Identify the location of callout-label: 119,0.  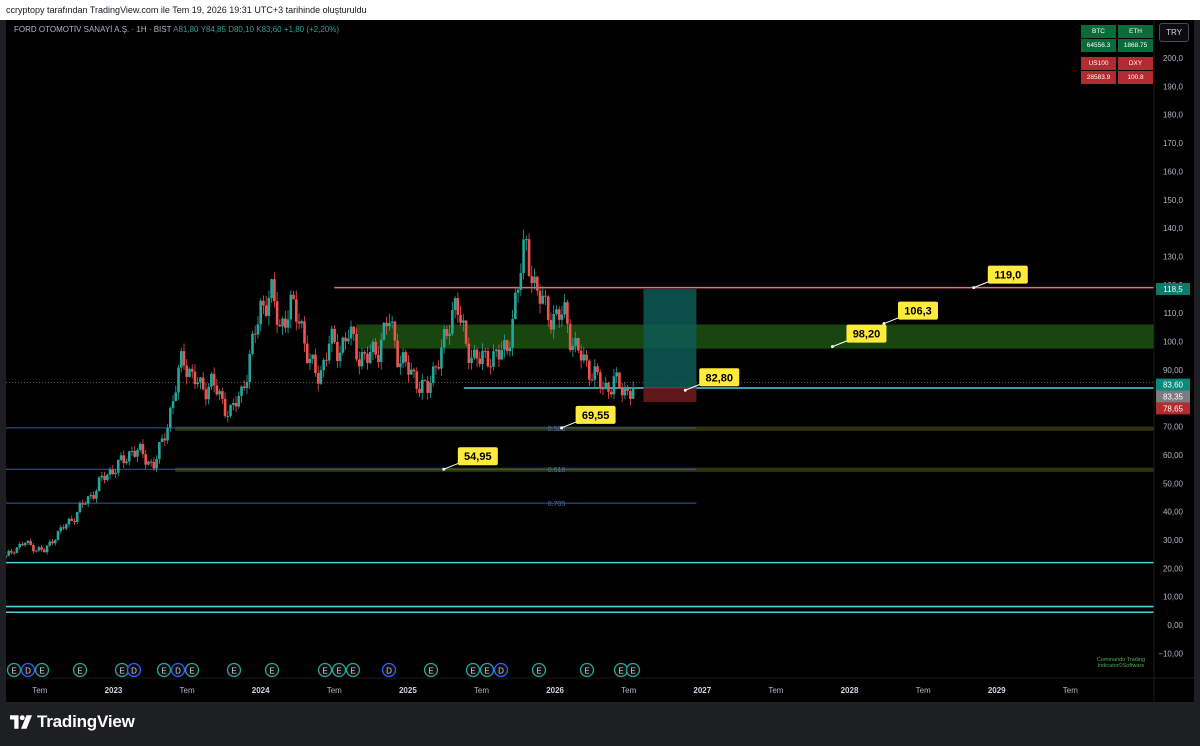
(1007, 276).